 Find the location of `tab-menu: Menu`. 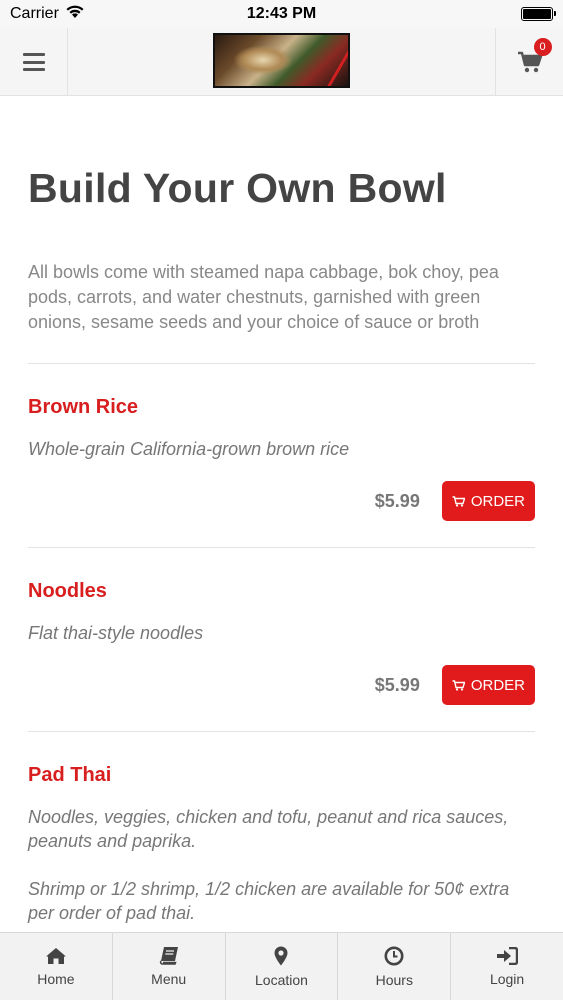

tab-menu: Menu is located at coordinates (169, 966).